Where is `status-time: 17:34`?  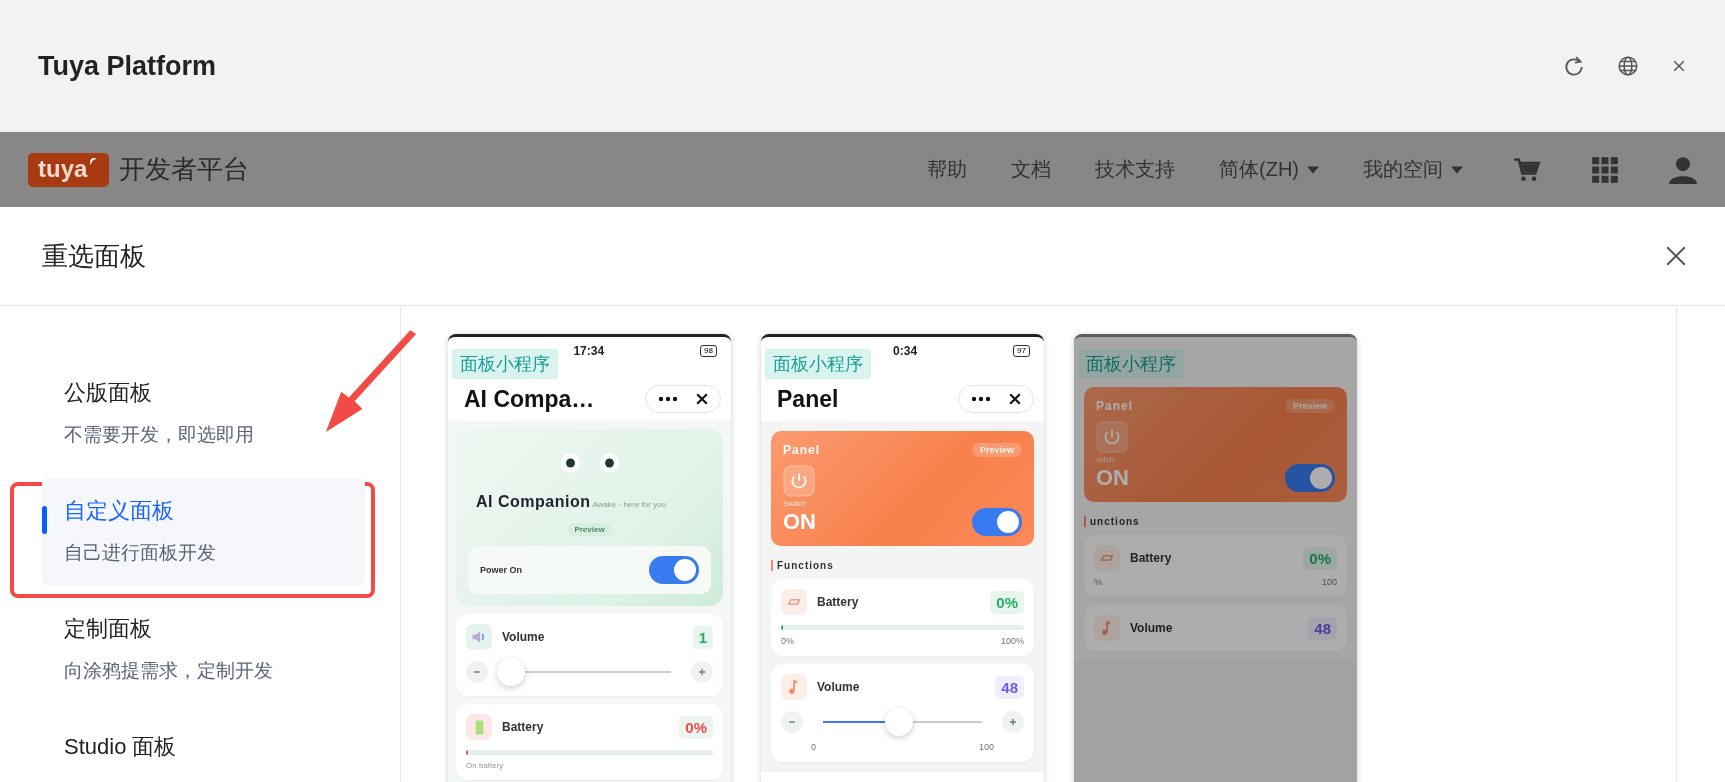
status-time: 17:34 is located at coordinates (589, 351).